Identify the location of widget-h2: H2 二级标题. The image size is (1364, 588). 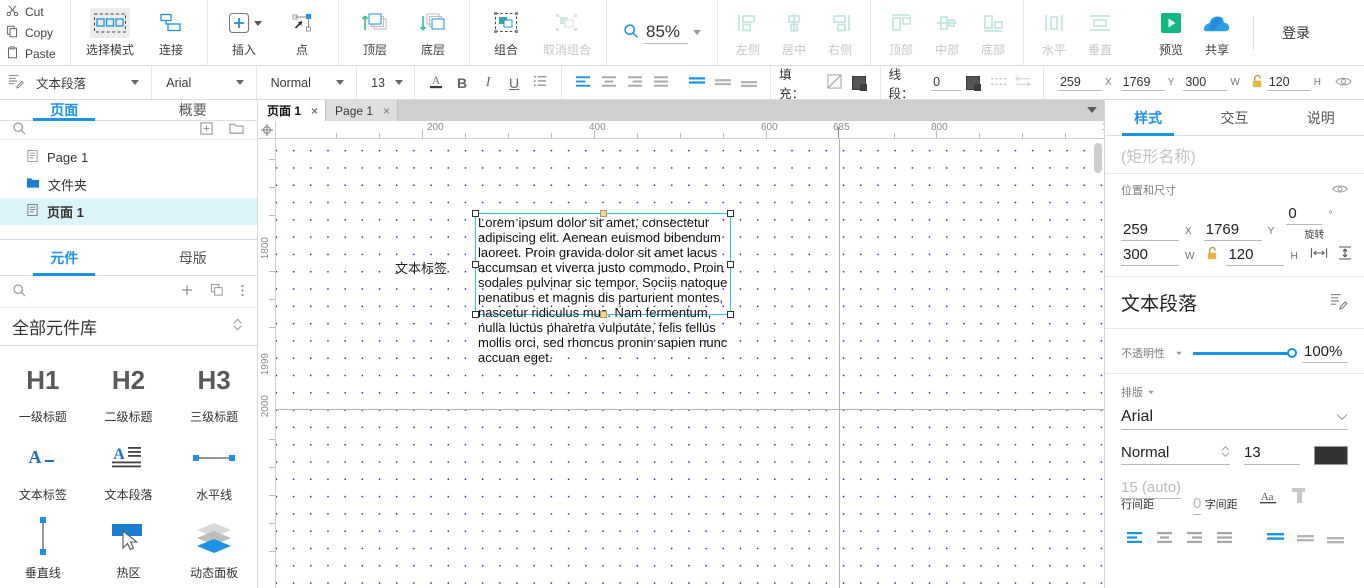
(129, 395).